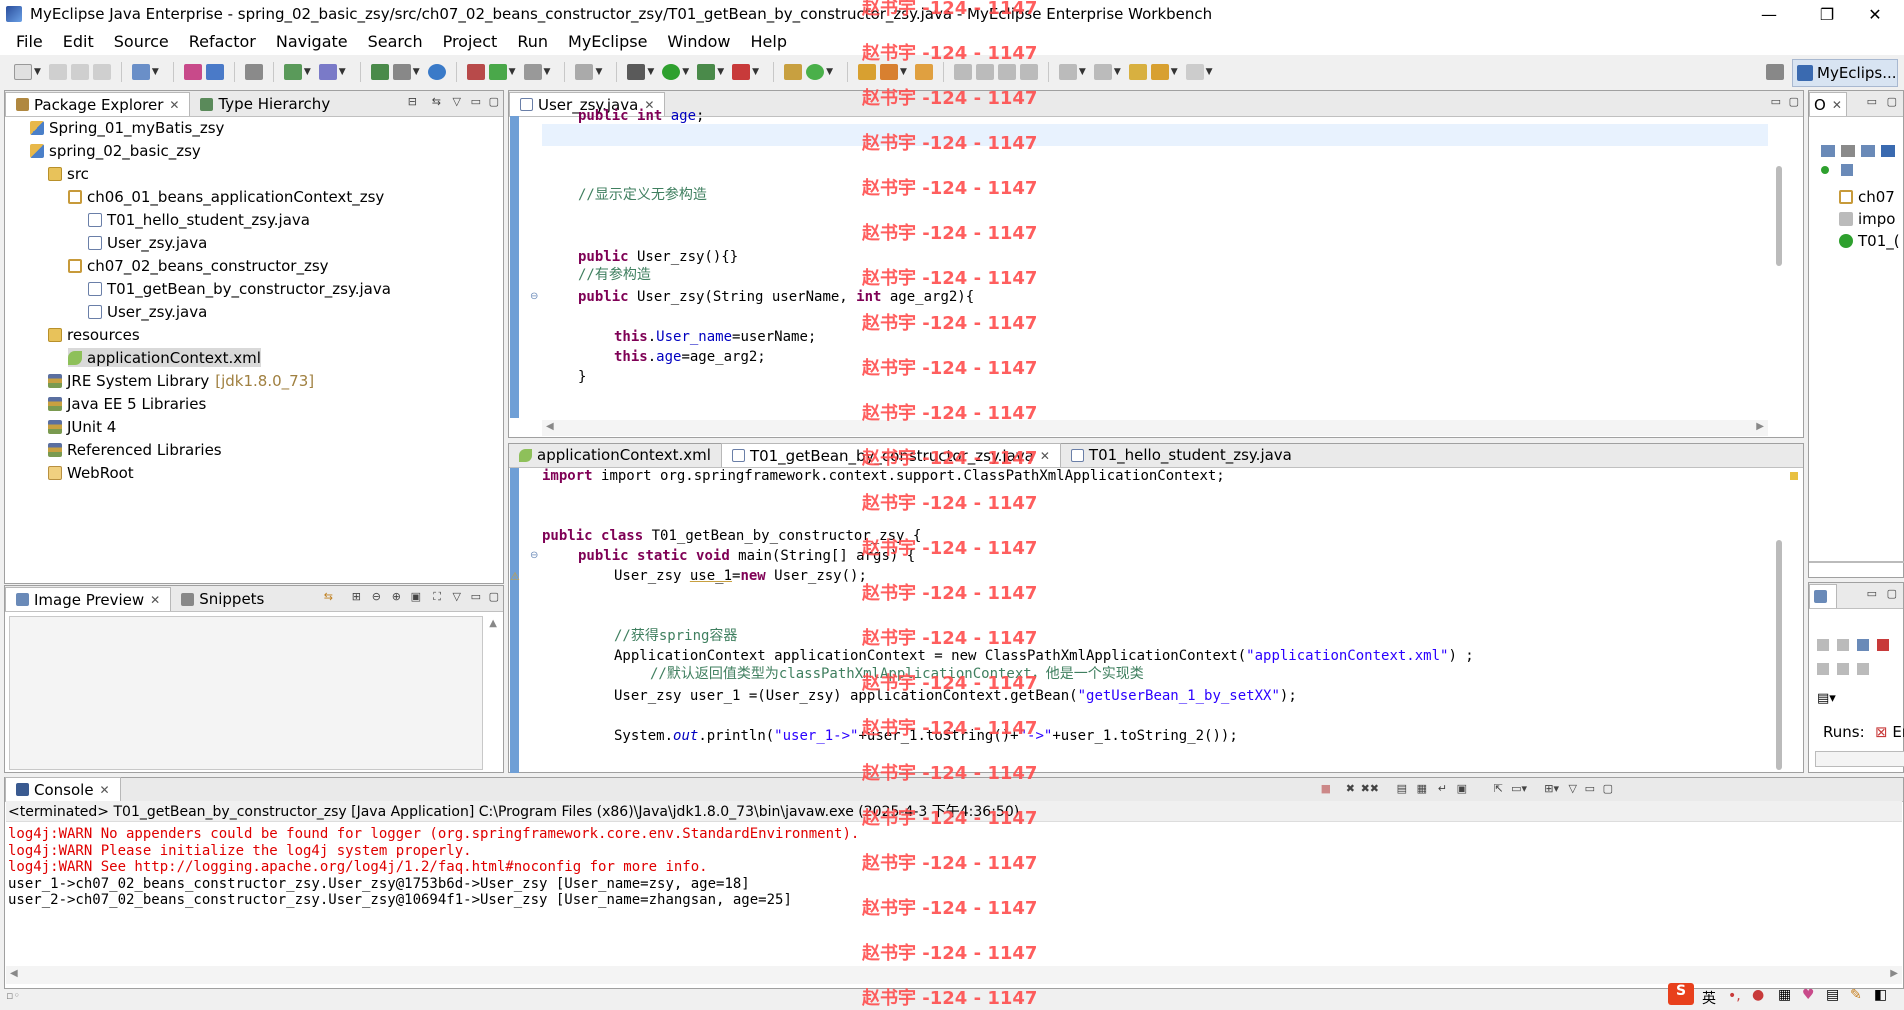  What do you see at coordinates (532, 41) in the screenshot?
I see `menu-run: Run` at bounding box center [532, 41].